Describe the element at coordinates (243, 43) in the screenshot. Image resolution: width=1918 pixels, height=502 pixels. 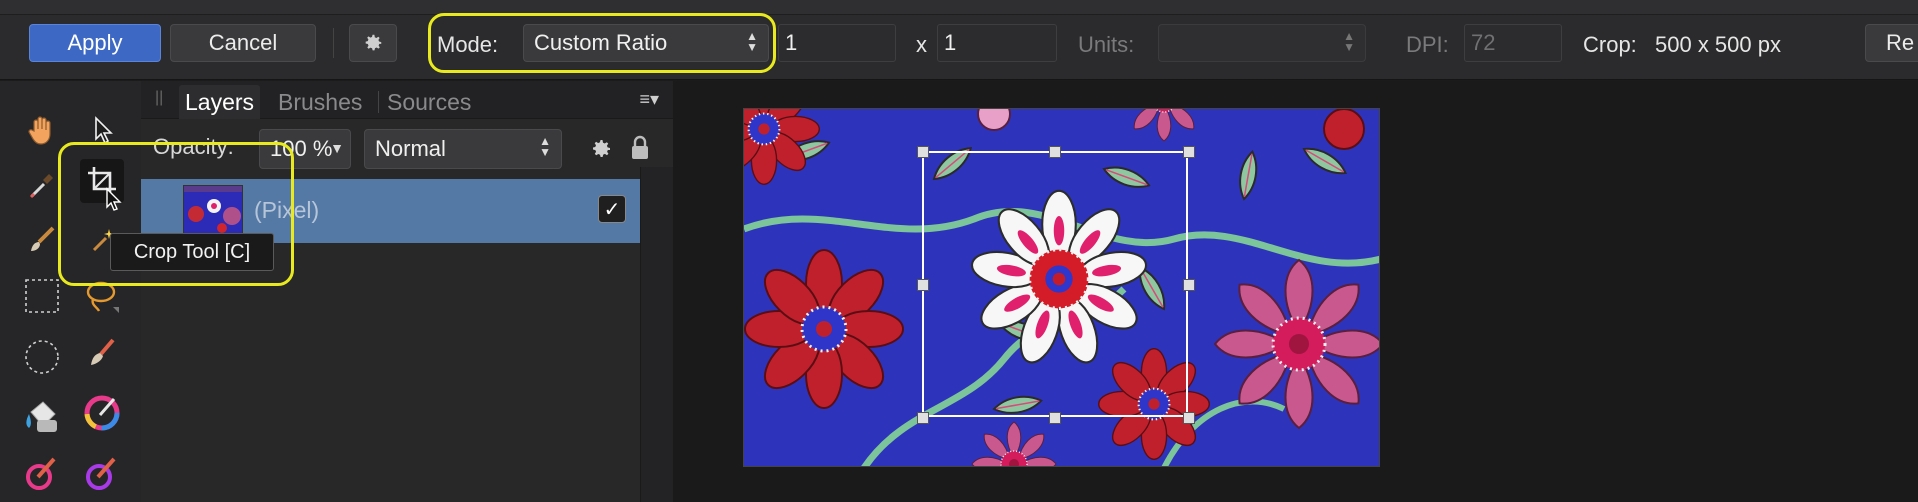
I see `cancel-button: Cancel` at that location.